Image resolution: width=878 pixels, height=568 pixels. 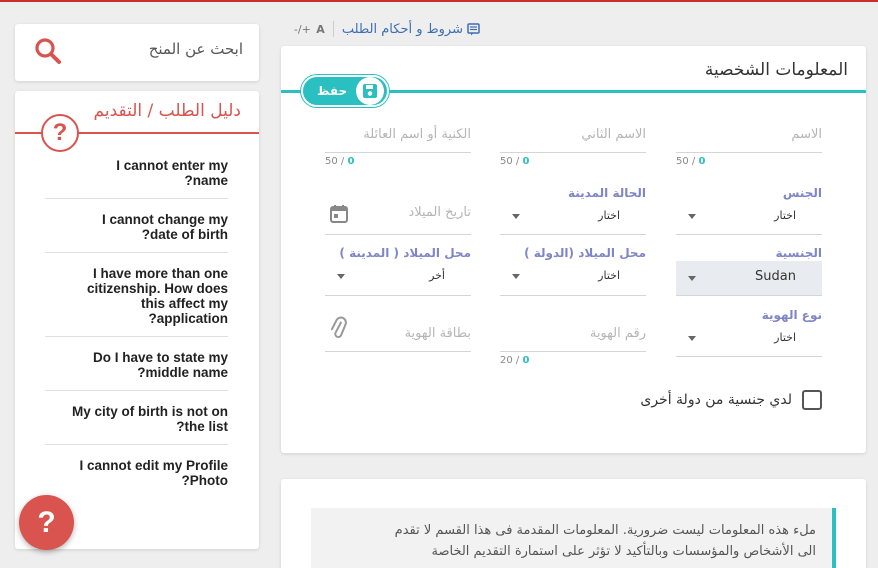 I want to click on top-bar: شروط و أحكام الطلب -/+ A, so click(x=378, y=29).